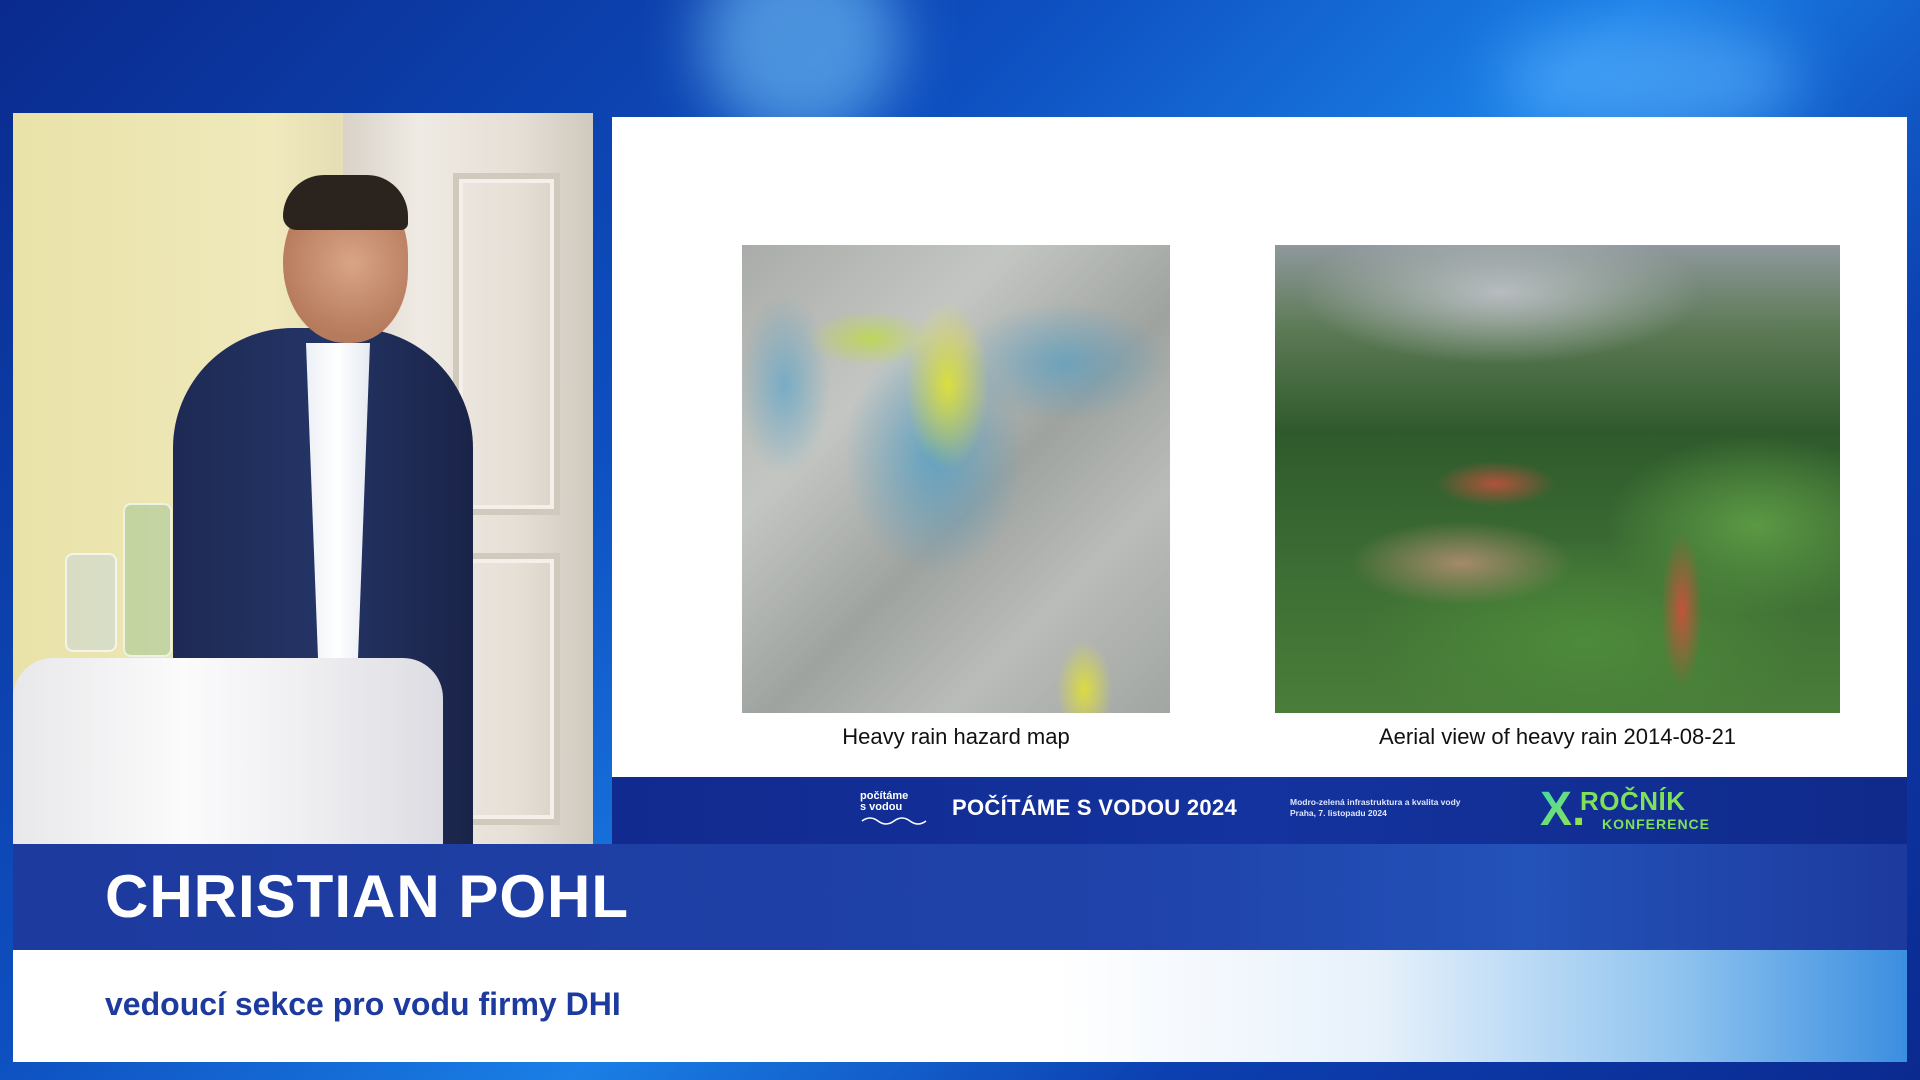  What do you see at coordinates (1557, 736) in the screenshot?
I see `aerial-photo-caption: Aerial view of heavy rain 2014-08-21` at bounding box center [1557, 736].